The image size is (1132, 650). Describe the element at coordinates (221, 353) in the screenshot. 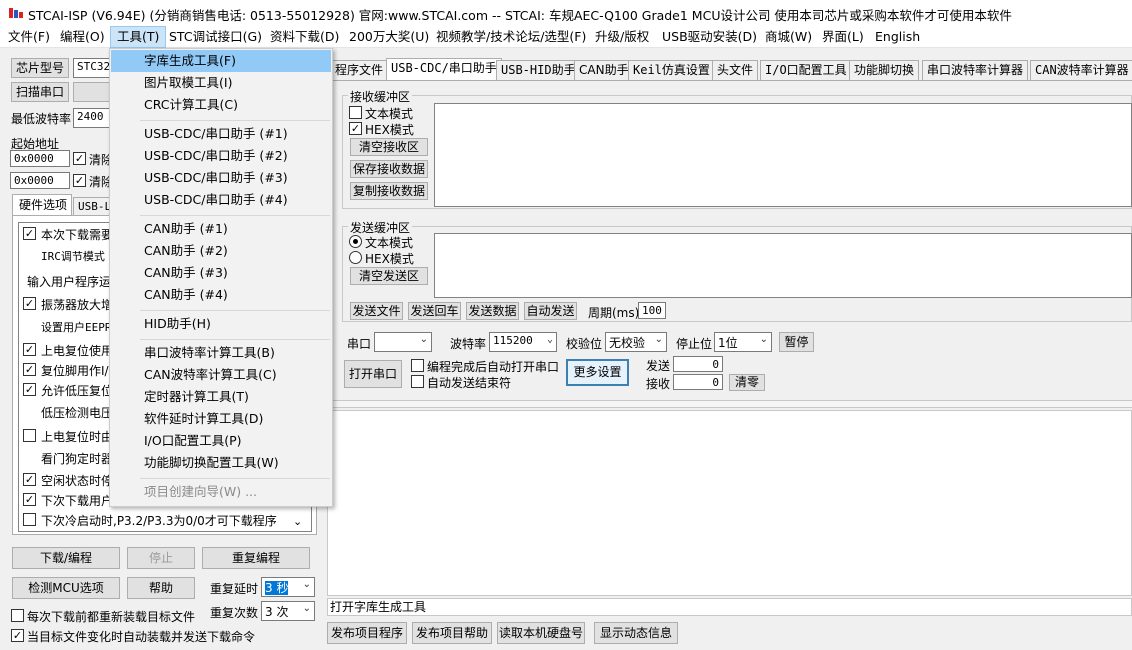

I see `menu-item-uart-baud-calc: 串口波特率计算工具(B)` at that location.